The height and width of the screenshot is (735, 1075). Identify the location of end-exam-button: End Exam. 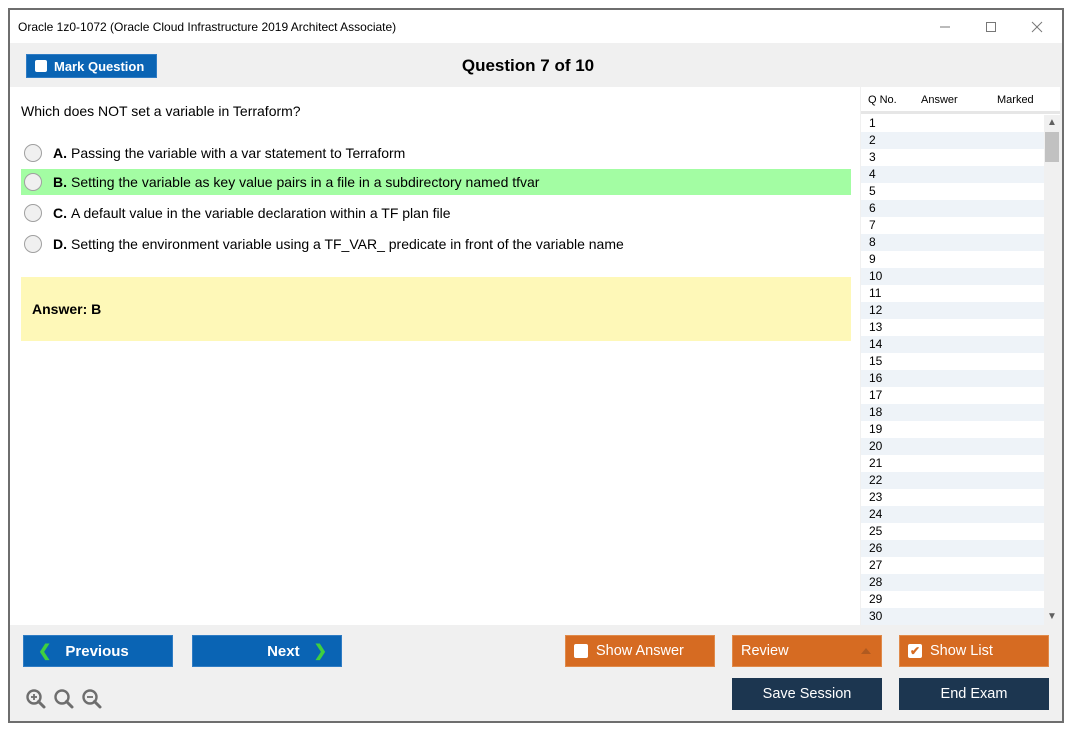
(974, 694).